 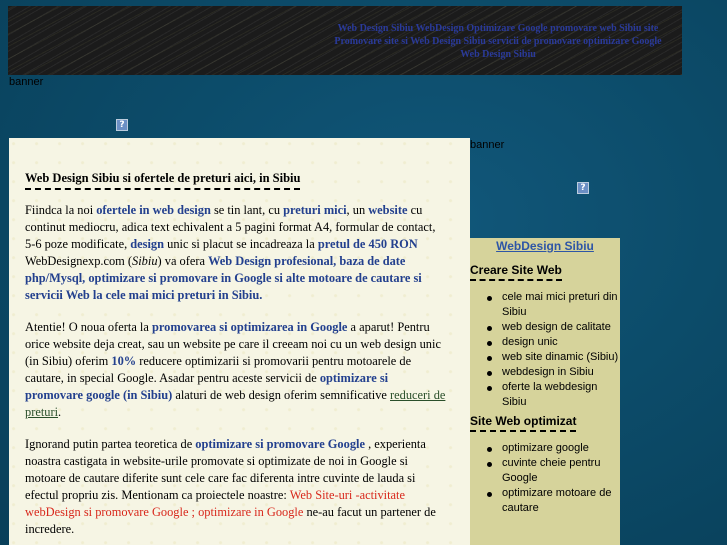 I want to click on banner-alt-text-1: banner, so click(x=26, y=82).